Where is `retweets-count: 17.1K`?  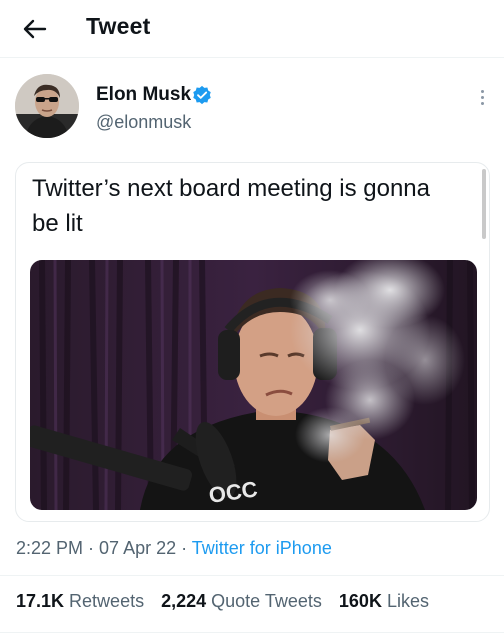 retweets-count: 17.1K is located at coordinates (40, 601).